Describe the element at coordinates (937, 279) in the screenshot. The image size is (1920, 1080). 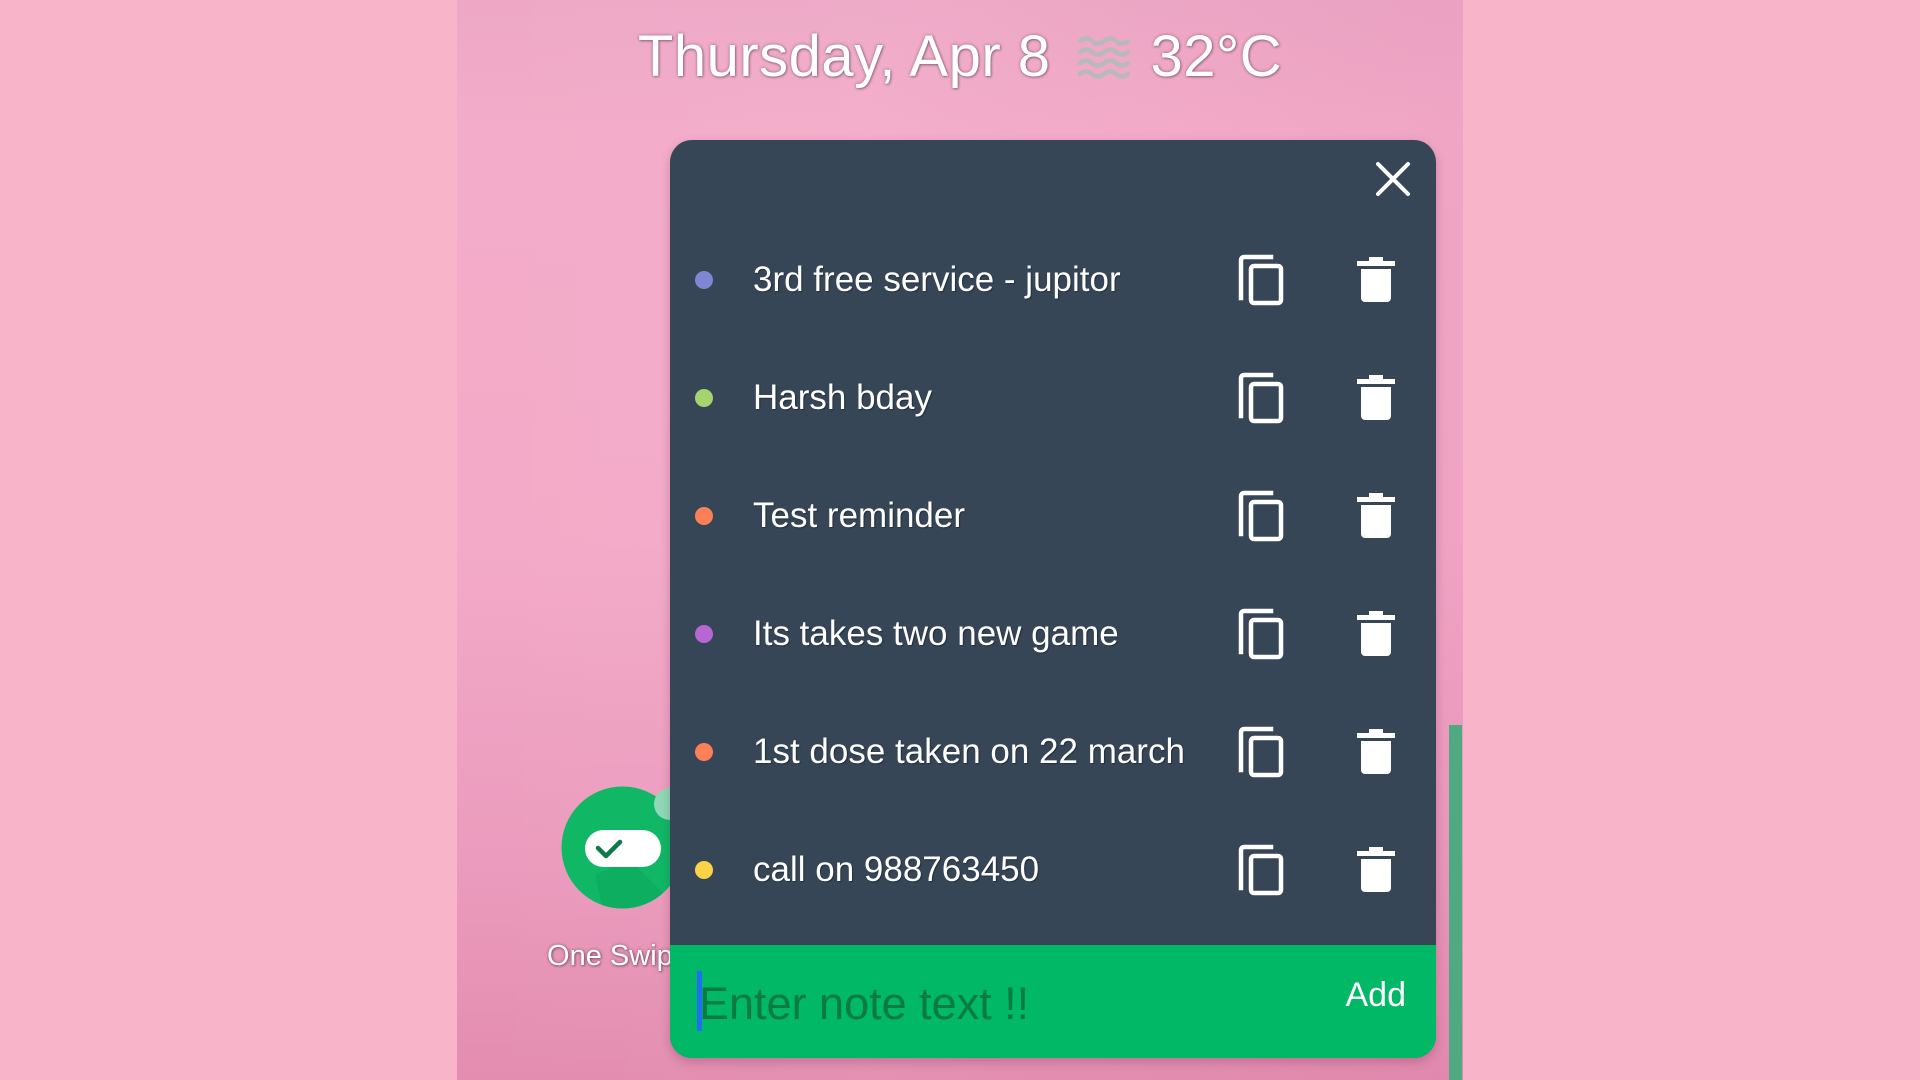
I see `note-text: 3rd free service - jupitor` at that location.